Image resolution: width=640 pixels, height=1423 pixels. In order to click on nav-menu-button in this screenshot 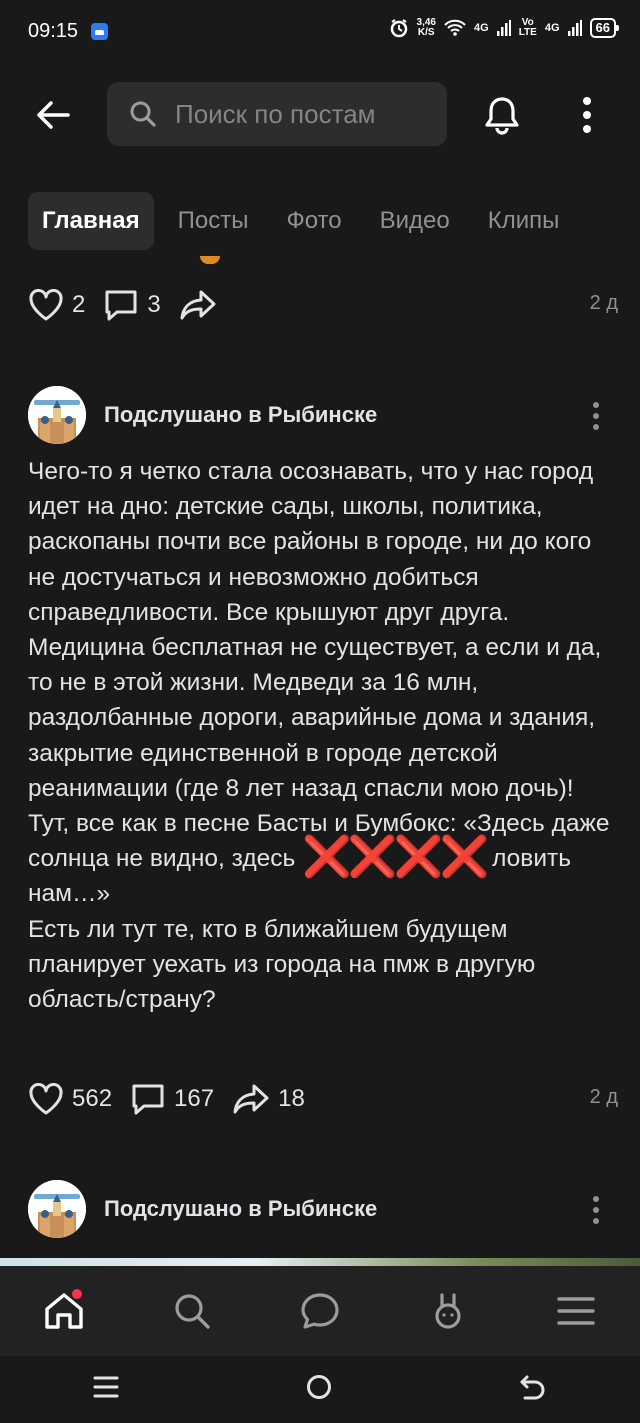, I will do `click(576, 1311)`.